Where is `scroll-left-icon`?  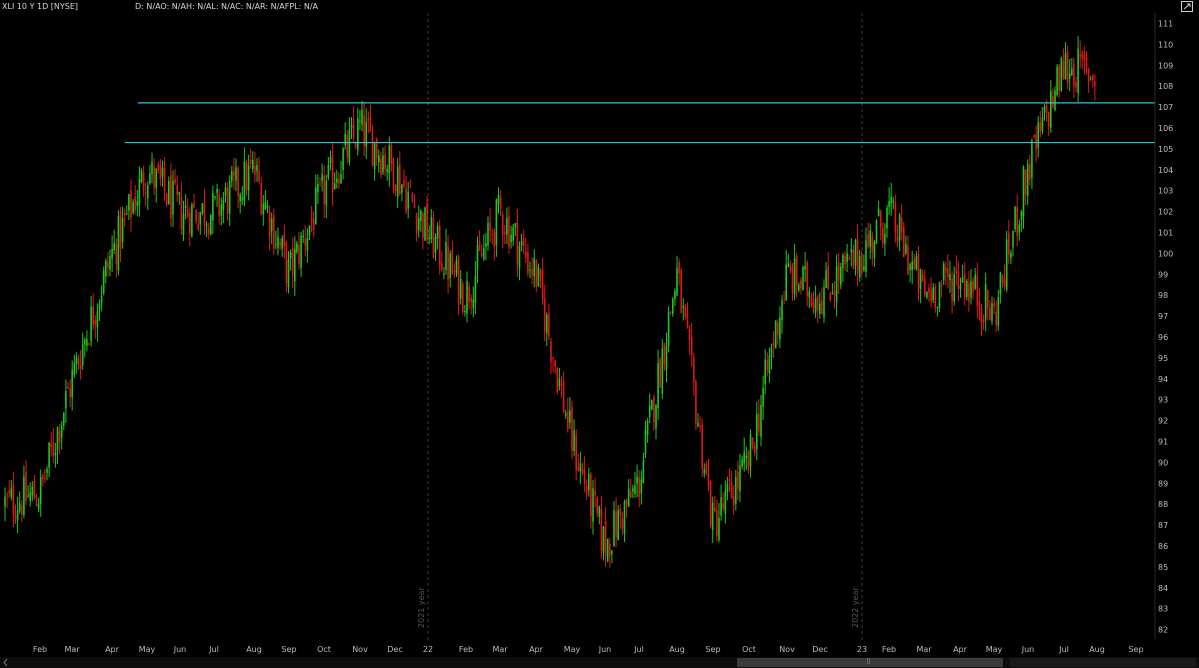
scroll-left-icon is located at coordinates (6, 662).